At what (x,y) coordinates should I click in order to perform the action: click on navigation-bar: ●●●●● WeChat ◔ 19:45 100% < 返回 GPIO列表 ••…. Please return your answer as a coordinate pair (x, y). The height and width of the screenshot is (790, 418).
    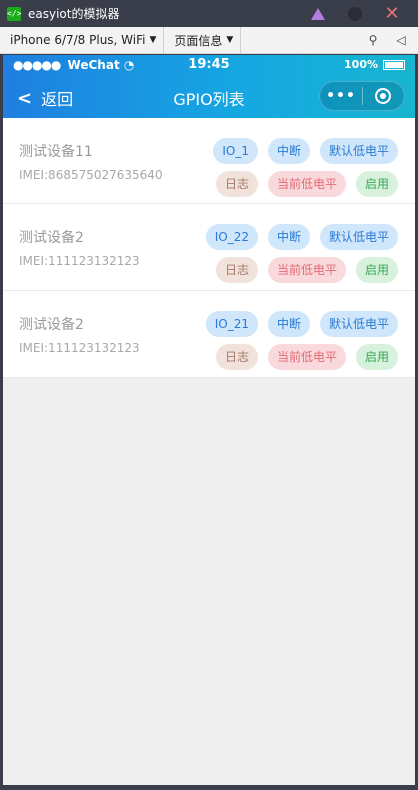
    Looking at the image, I should click on (209, 86).